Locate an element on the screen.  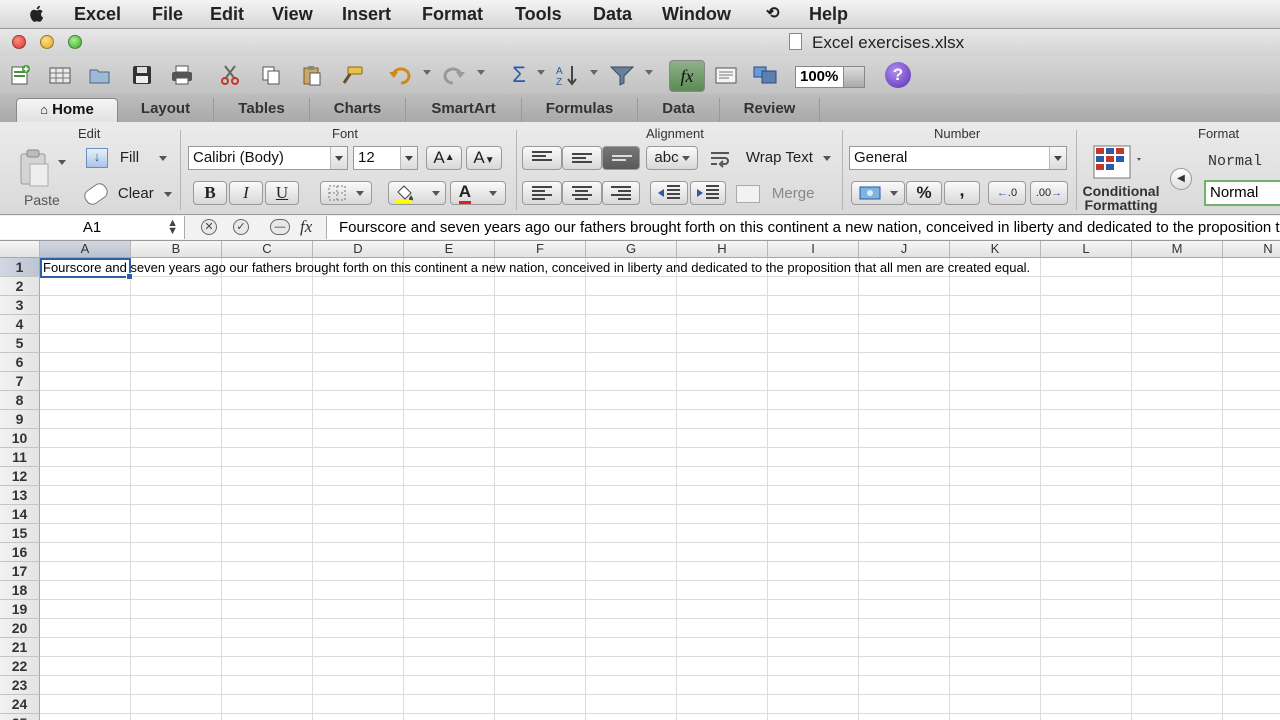
row-header-4: 4 is located at coordinates (20, 324).